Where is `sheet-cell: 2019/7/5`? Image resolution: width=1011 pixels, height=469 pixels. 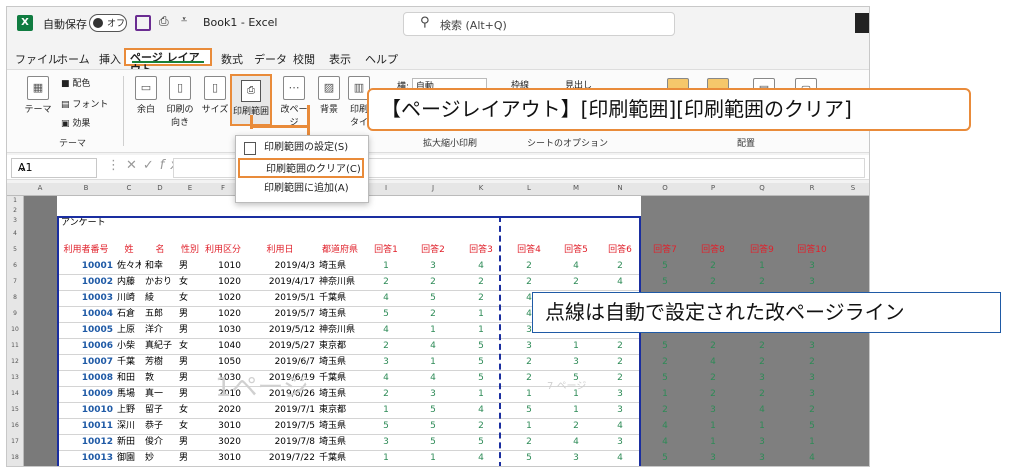
sheet-cell: 2019/7/5 is located at coordinates (280, 426).